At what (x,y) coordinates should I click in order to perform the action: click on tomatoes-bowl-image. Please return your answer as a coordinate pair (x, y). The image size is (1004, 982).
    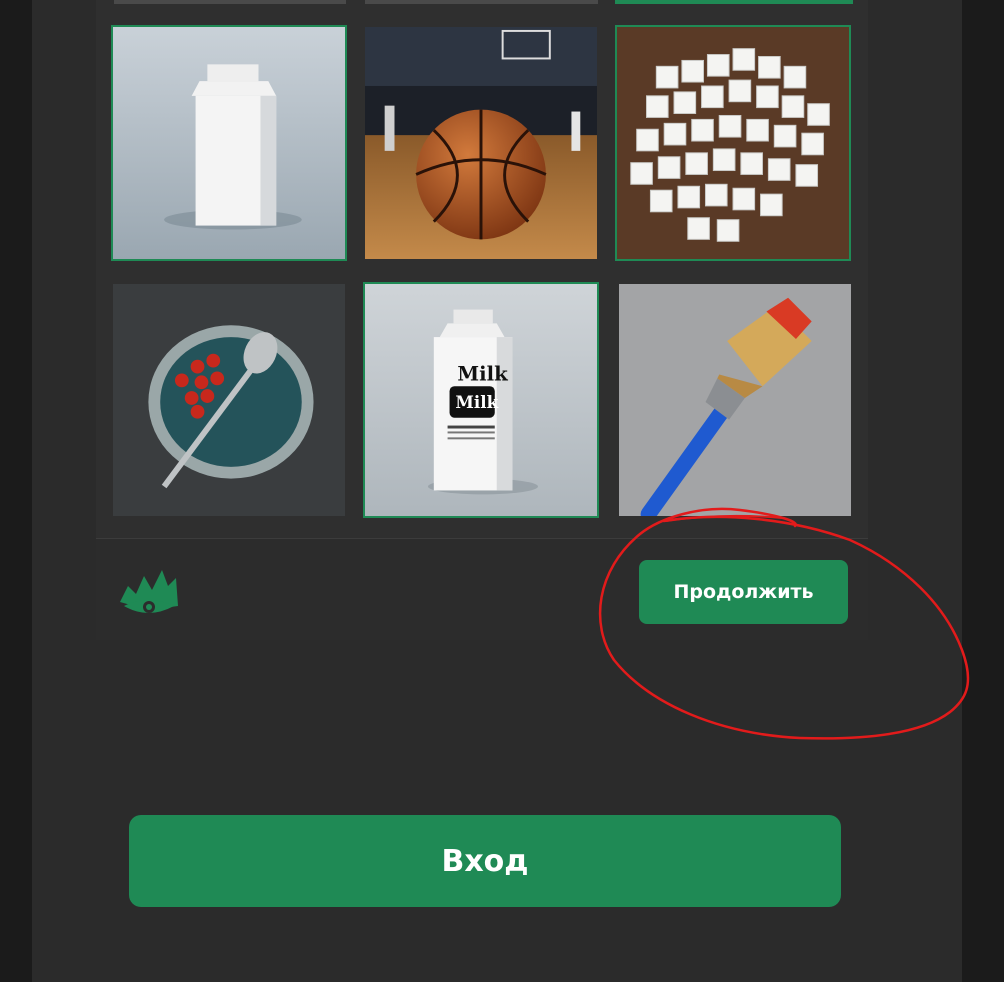
    Looking at the image, I should click on (229, 400).